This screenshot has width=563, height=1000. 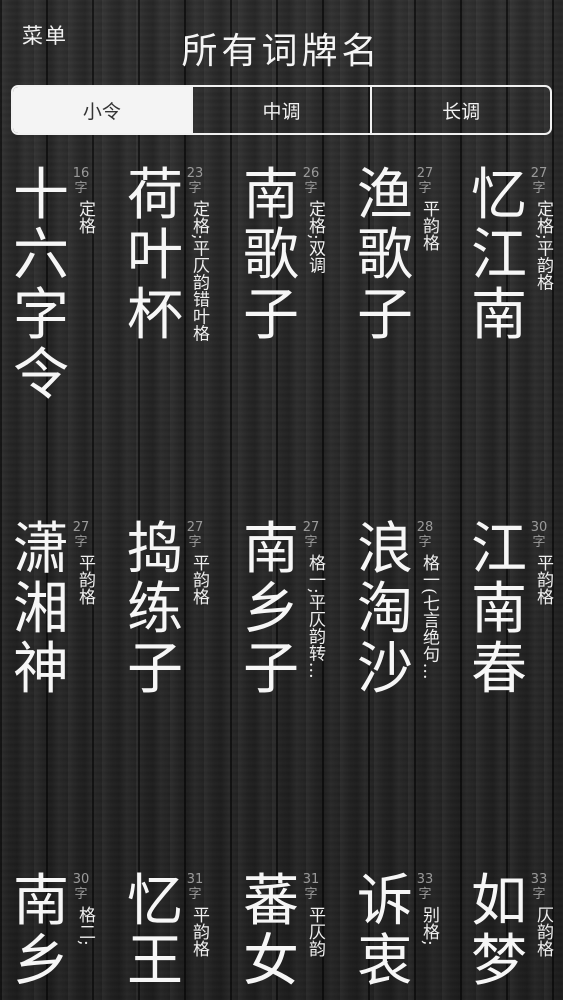 What do you see at coordinates (385, 931) in the screenshot?
I see `poem-name: 诉衷` at bounding box center [385, 931].